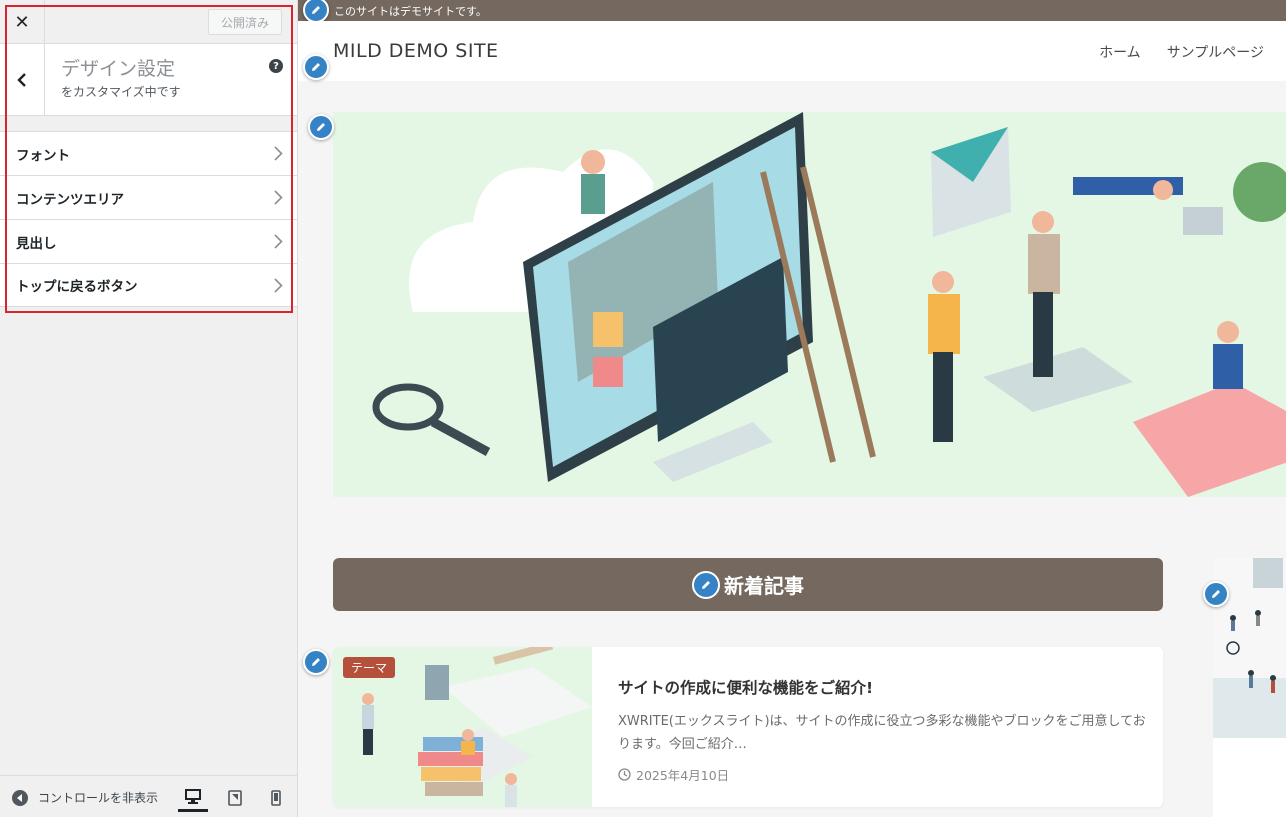 The width and height of the screenshot is (1286, 817). I want to click on nav-item-sample-page: サンプルページ, so click(1215, 52).